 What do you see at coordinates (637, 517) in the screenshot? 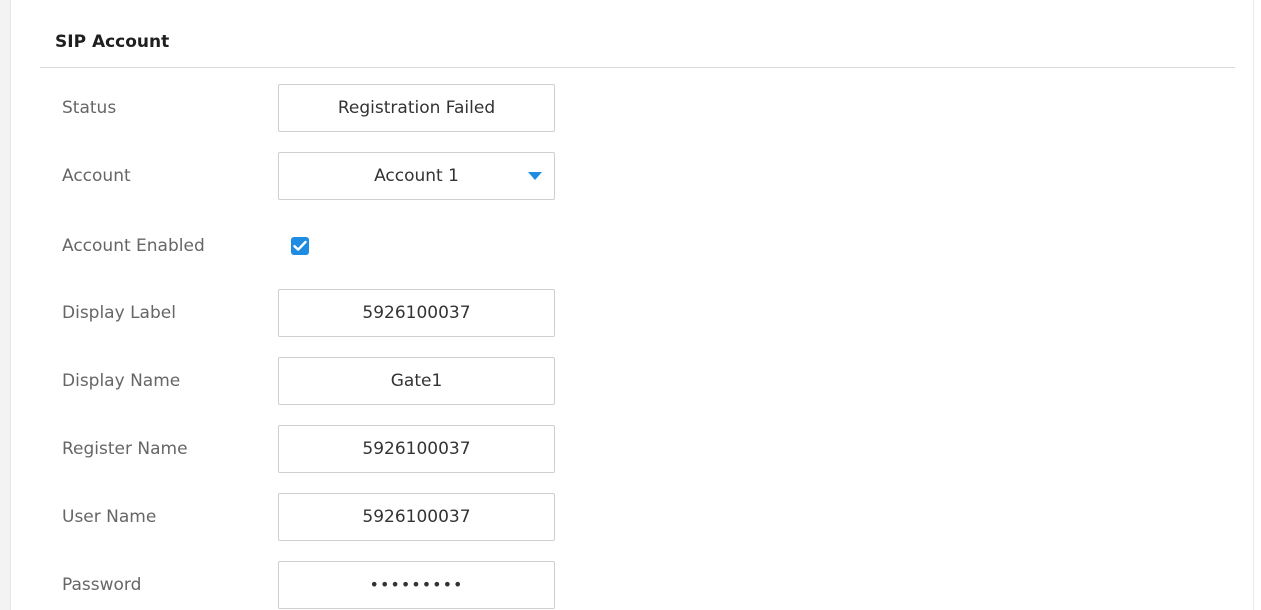
I see `user-name-row: User Name 5926100037` at bounding box center [637, 517].